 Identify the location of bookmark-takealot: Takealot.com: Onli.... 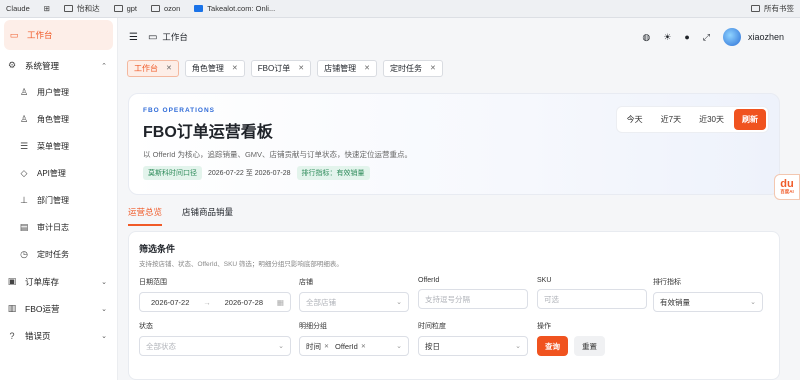
(234, 8).